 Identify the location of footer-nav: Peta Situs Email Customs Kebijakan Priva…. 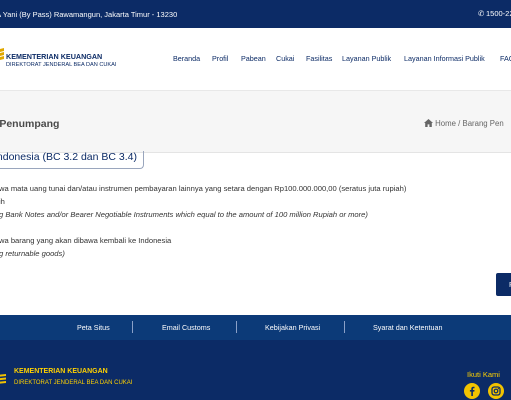
(255, 327).